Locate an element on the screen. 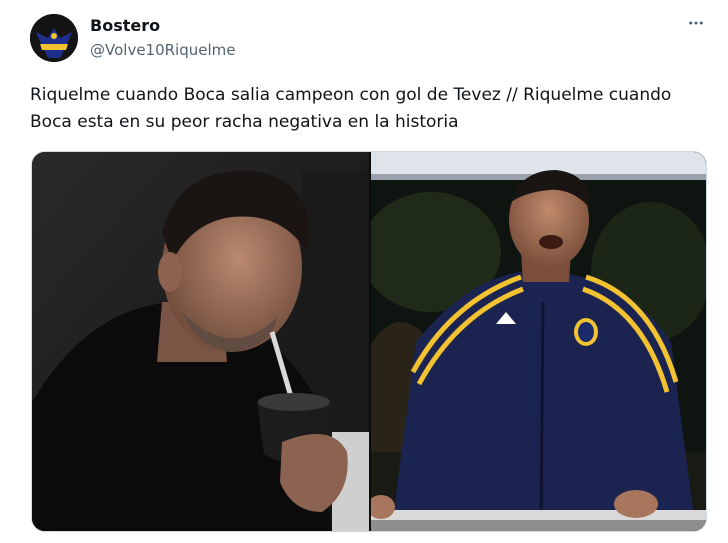 The height and width of the screenshot is (543, 728). more-options-button is located at coordinates (696, 23).